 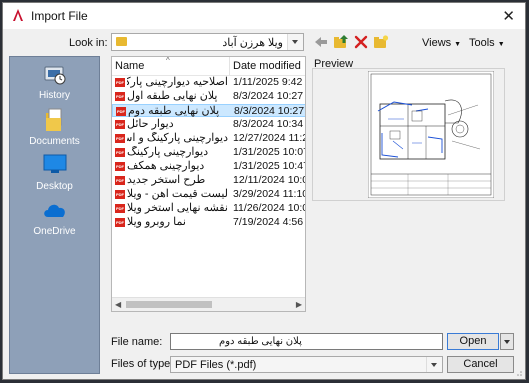 What do you see at coordinates (208, 222) in the screenshot?
I see `file-row: PDFنما روبرو ویلا 7/19/2024 4:56 PM` at bounding box center [208, 222].